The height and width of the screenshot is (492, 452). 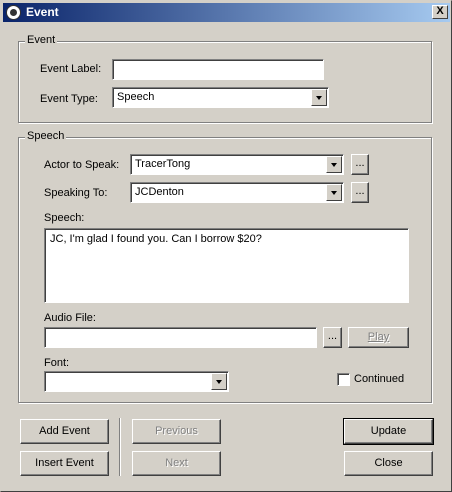 What do you see at coordinates (237, 164) in the screenshot?
I see `actor-select: TracerTong` at bounding box center [237, 164].